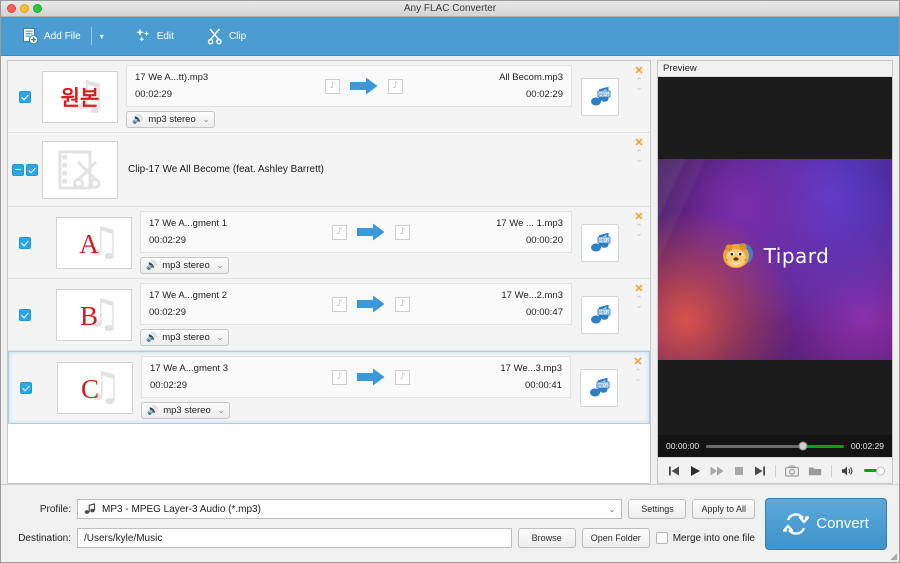 Image resolution: width=900 pixels, height=563 pixels. What do you see at coordinates (695, 471) in the screenshot?
I see `play-button` at bounding box center [695, 471].